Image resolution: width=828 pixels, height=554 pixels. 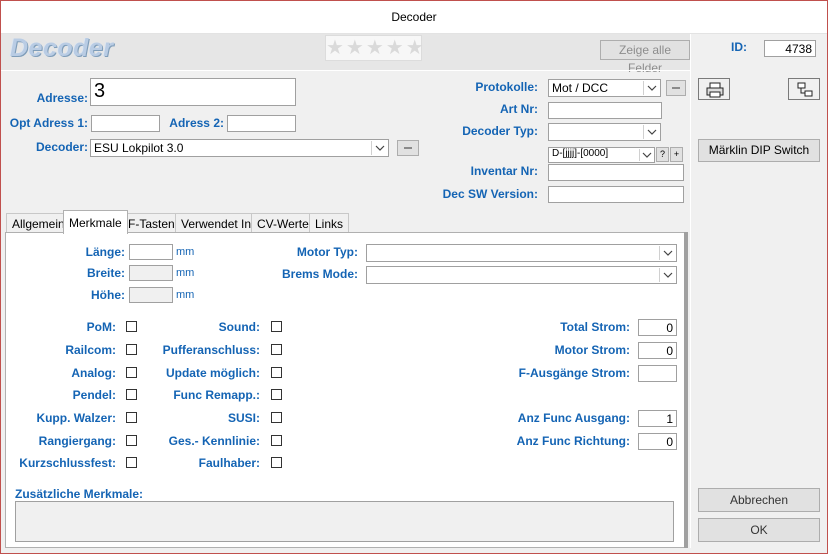 I want to click on inventar-help-button: ?, so click(x=662, y=154).